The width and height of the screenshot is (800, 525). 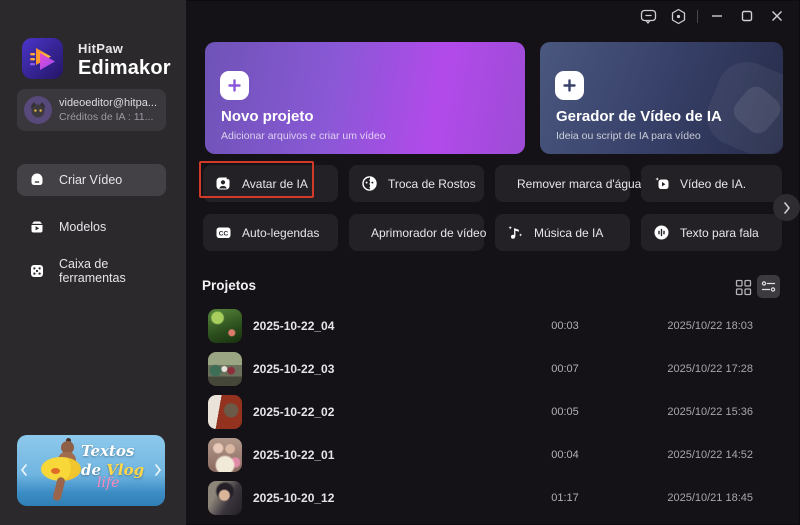 I want to click on feature-label: Avatar de IA, so click(x=275, y=183).